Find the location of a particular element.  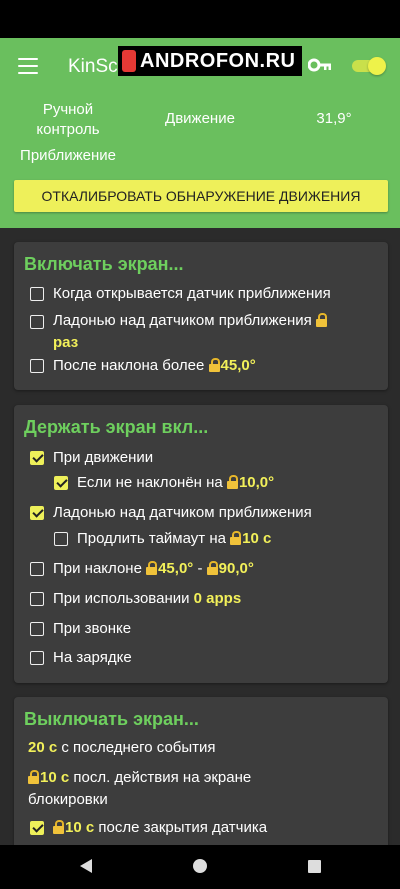

item-label: Ладонью над датчиком приближения раз is located at coordinates (190, 332).